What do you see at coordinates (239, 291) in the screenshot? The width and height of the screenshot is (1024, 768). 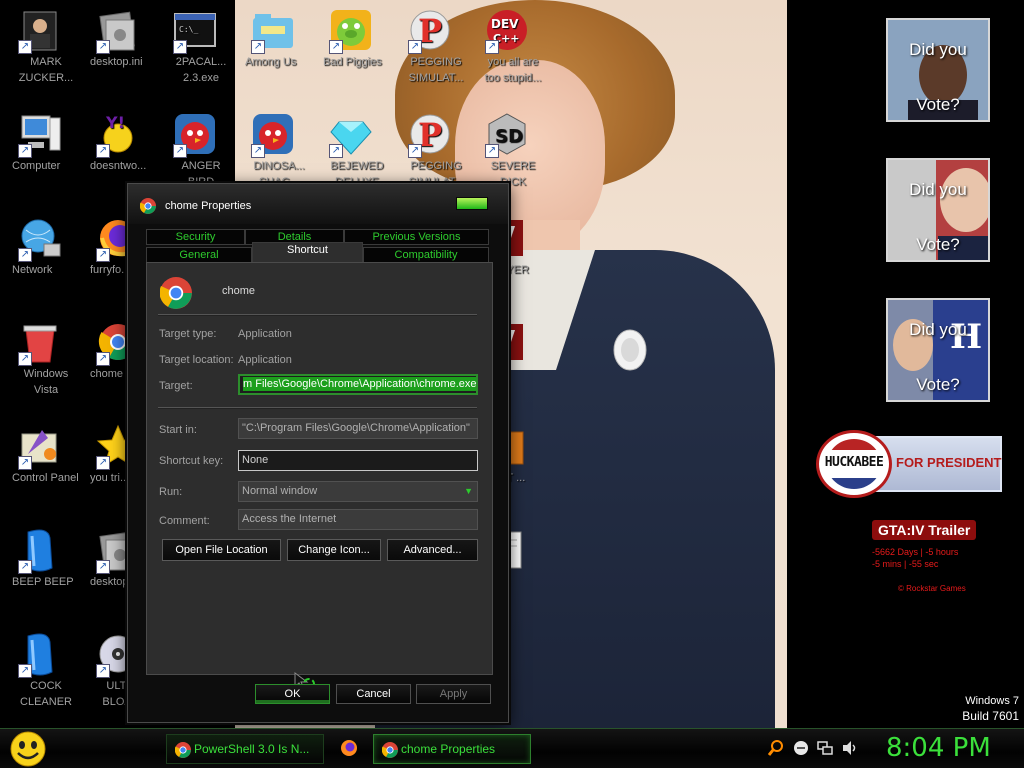 I see `shortcut-name: chome` at bounding box center [239, 291].